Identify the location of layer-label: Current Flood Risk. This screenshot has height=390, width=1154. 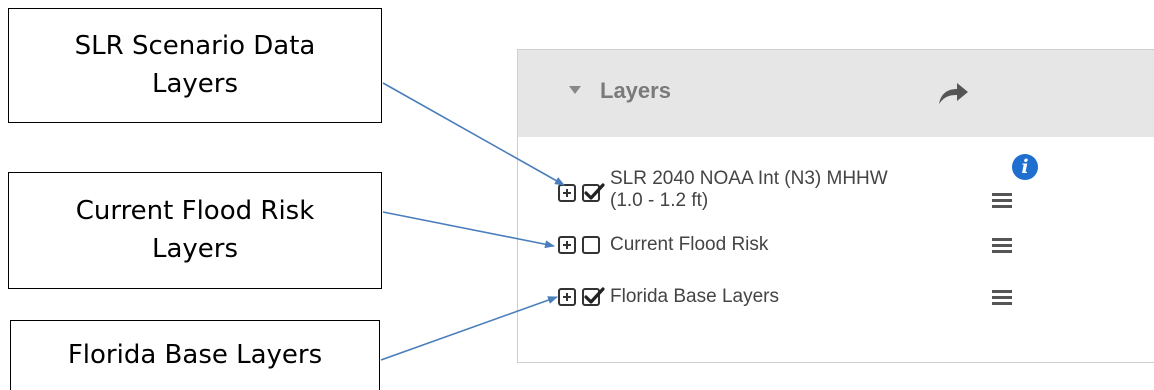
(689, 244).